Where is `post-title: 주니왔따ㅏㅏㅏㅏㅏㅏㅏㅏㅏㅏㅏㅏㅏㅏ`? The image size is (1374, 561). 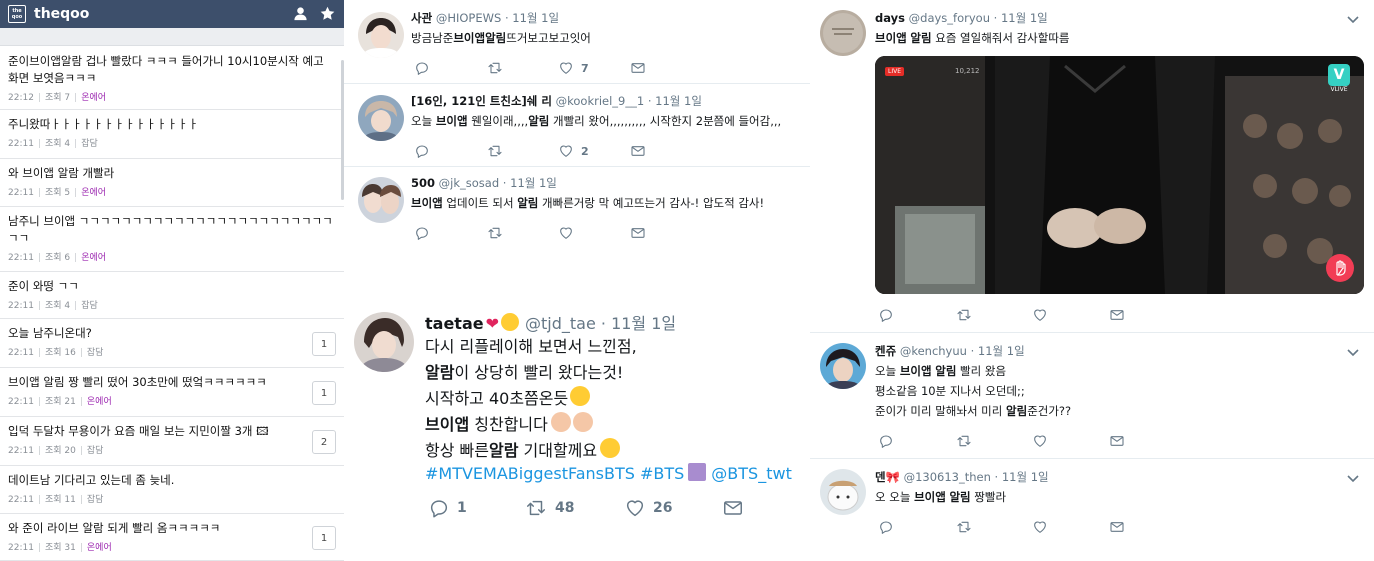 post-title: 주니왔따ㅏㅏㅏㅏㅏㅏㅏㅏㅏㅏㅏㅏㅏㅏ is located at coordinates (176, 121).